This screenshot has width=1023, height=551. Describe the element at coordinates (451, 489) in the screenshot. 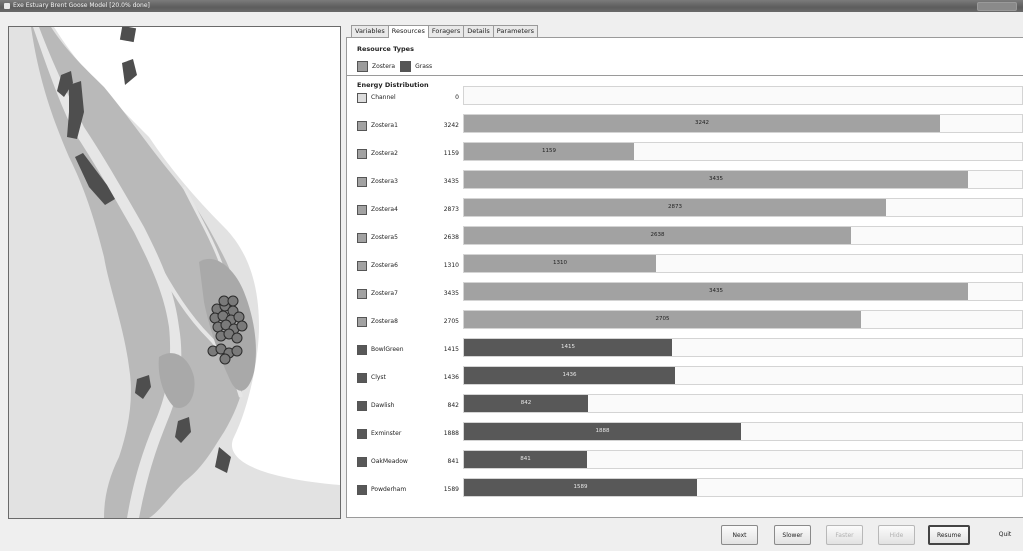

I see `resource-value: 1589` at that location.